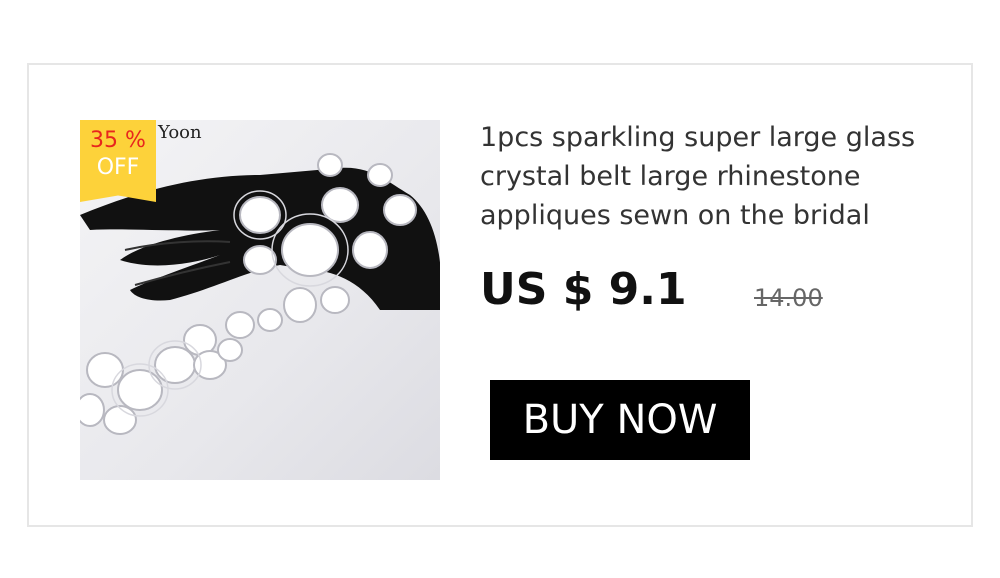 The width and height of the screenshot is (1000, 578). I want to click on current-price: US $ 9.1, so click(583, 289).